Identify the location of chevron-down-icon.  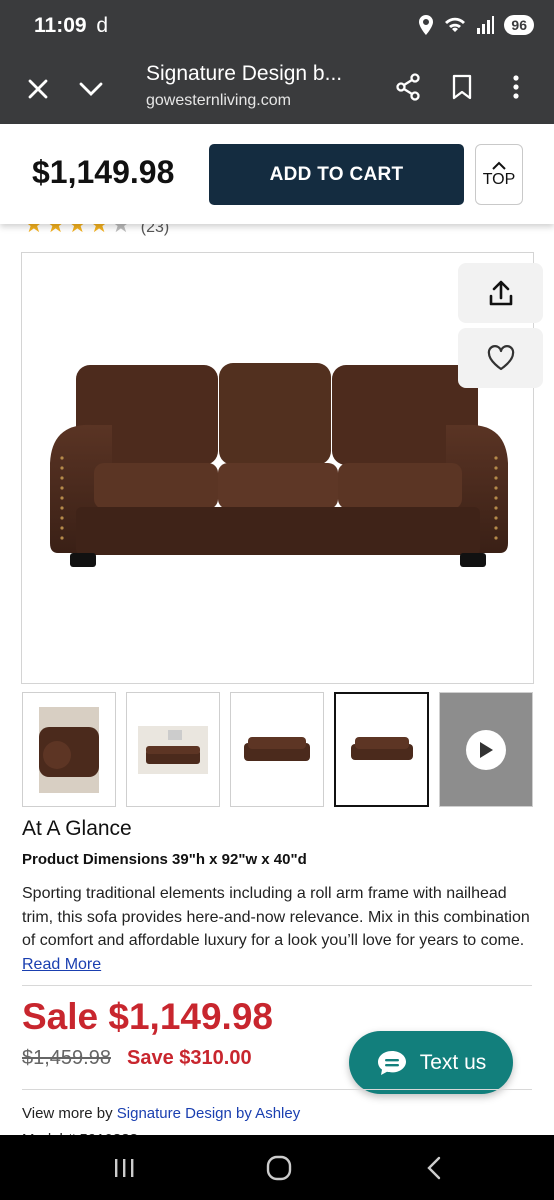
(91, 89).